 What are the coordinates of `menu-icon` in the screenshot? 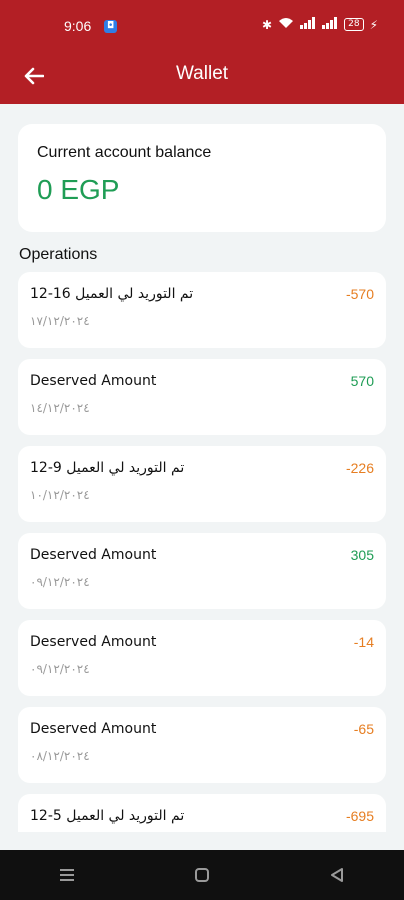 It's located at (67, 875).